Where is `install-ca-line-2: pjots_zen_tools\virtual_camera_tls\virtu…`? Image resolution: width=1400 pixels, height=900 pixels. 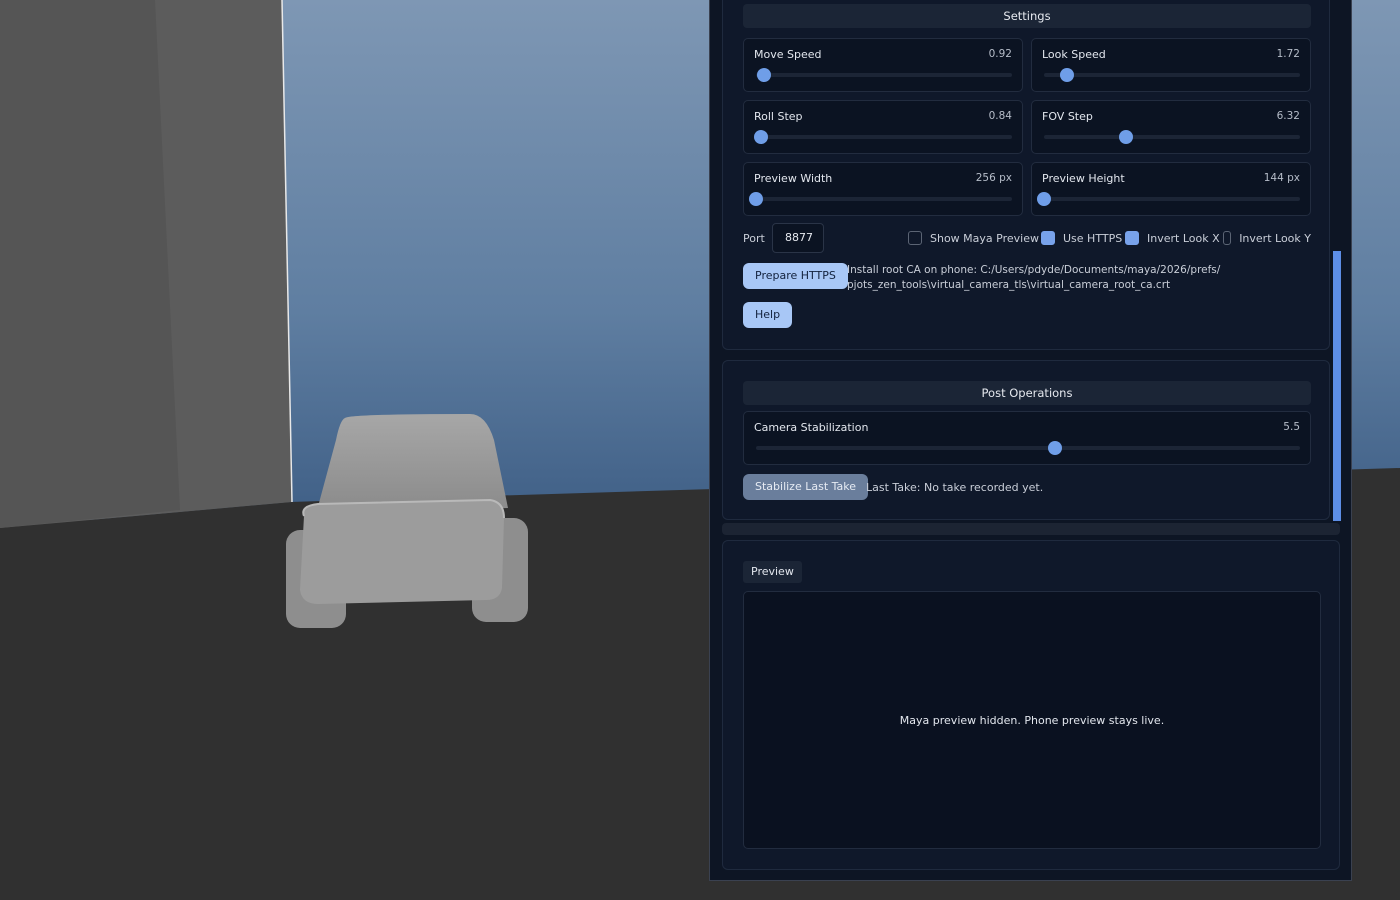
install-ca-line-2: pjots_zen_tools\virtual_camera_tls\virtu… is located at coordinates (1009, 285).